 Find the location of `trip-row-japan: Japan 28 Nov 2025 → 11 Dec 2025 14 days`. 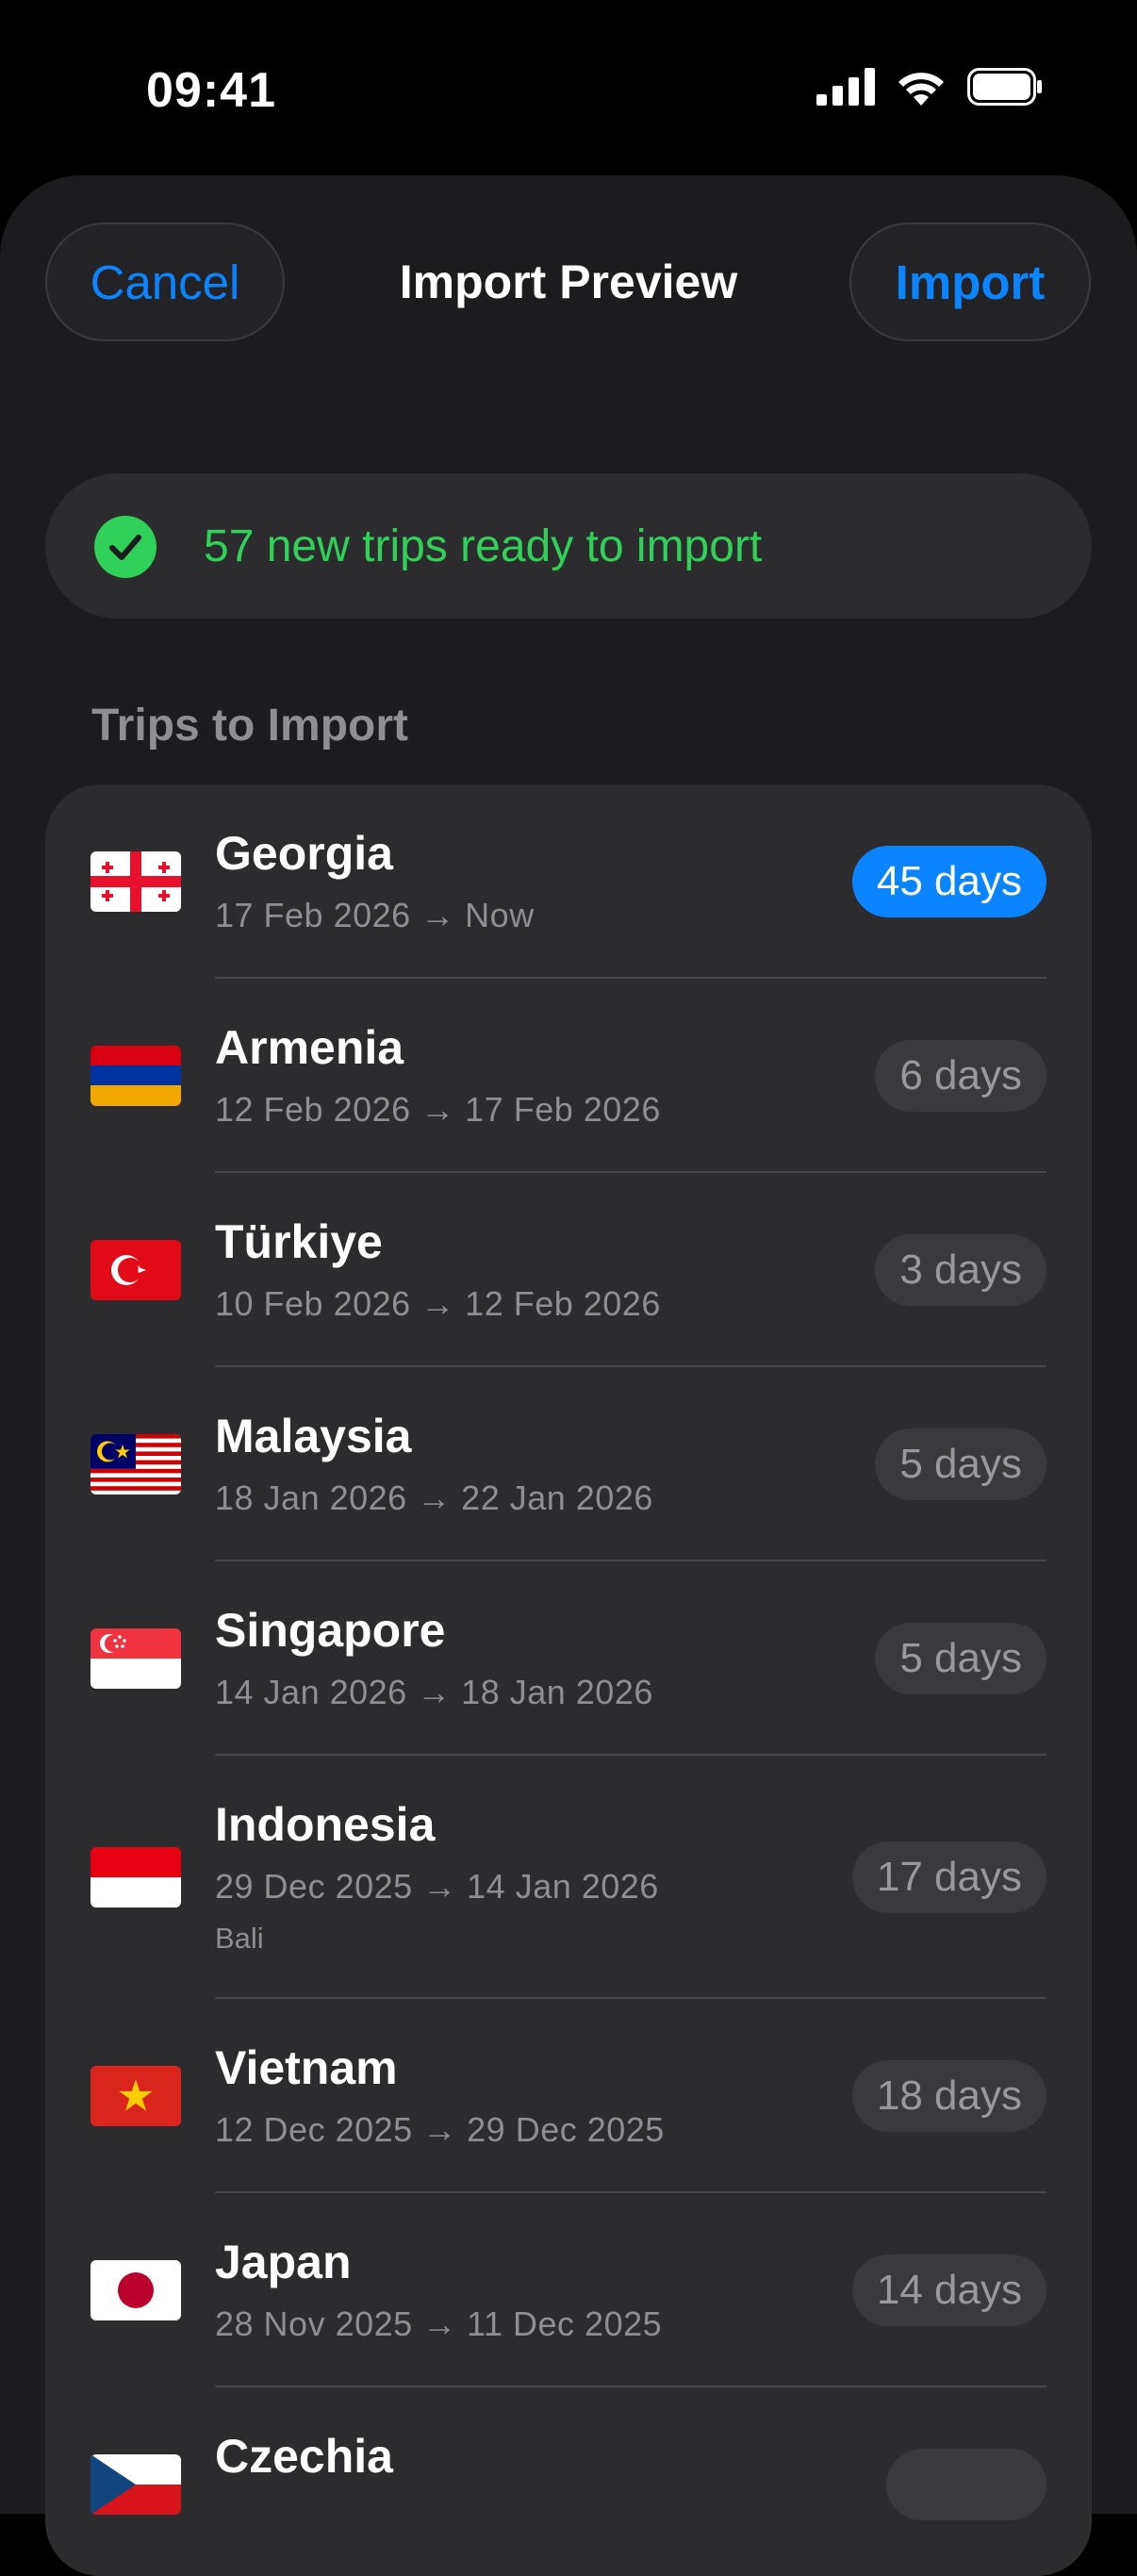

trip-row-japan: Japan 28 Nov 2025 → 11 Dec 2025 14 days is located at coordinates (568, 2290).